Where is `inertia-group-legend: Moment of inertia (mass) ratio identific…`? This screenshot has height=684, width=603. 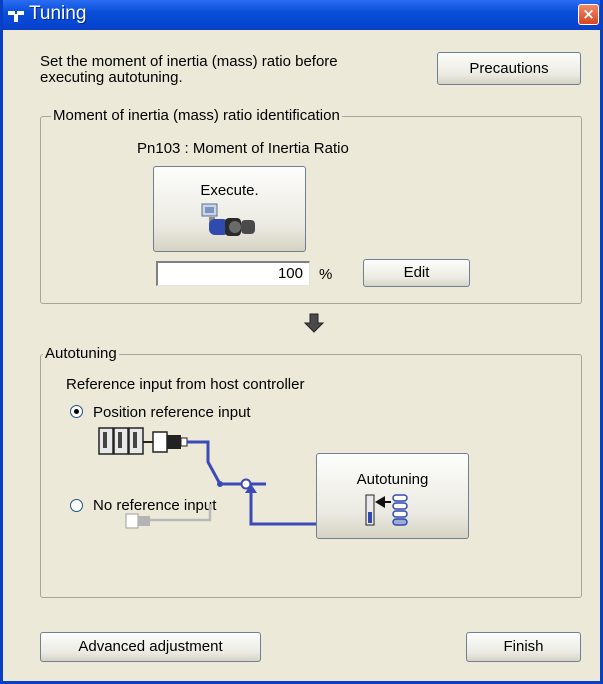 inertia-group-legend: Moment of inertia (mass) ratio identific… is located at coordinates (196, 115).